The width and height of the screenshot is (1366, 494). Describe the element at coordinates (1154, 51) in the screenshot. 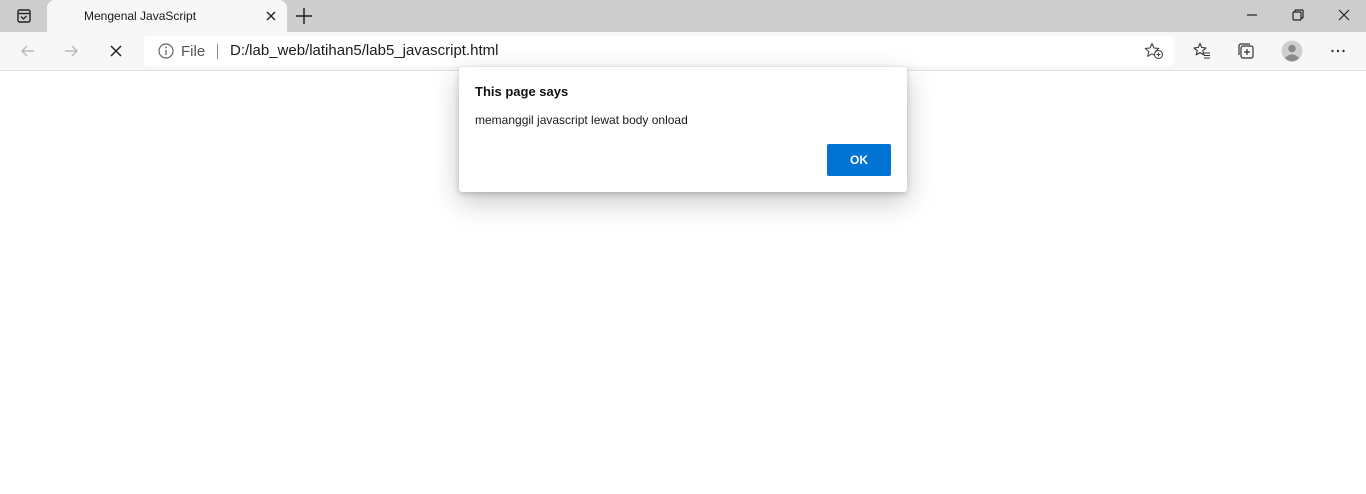

I see `star-plus-icon` at that location.